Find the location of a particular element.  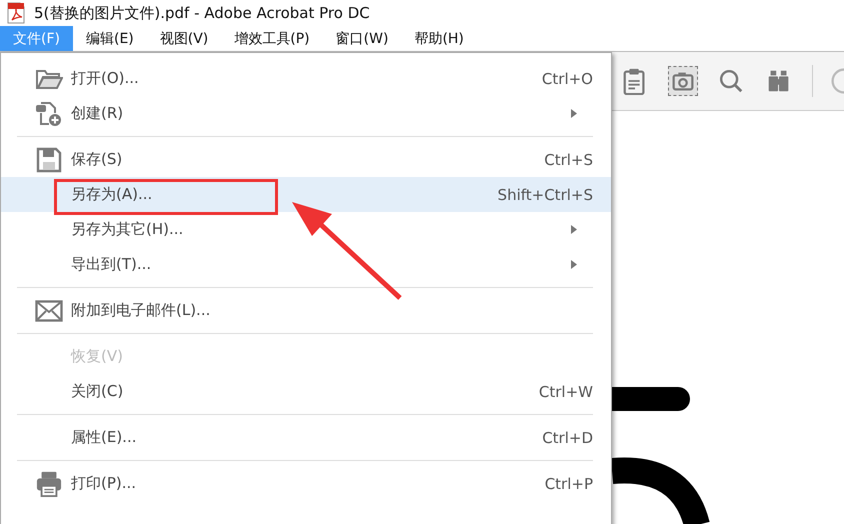

menu-item: 窗口(W) is located at coordinates (362, 38).